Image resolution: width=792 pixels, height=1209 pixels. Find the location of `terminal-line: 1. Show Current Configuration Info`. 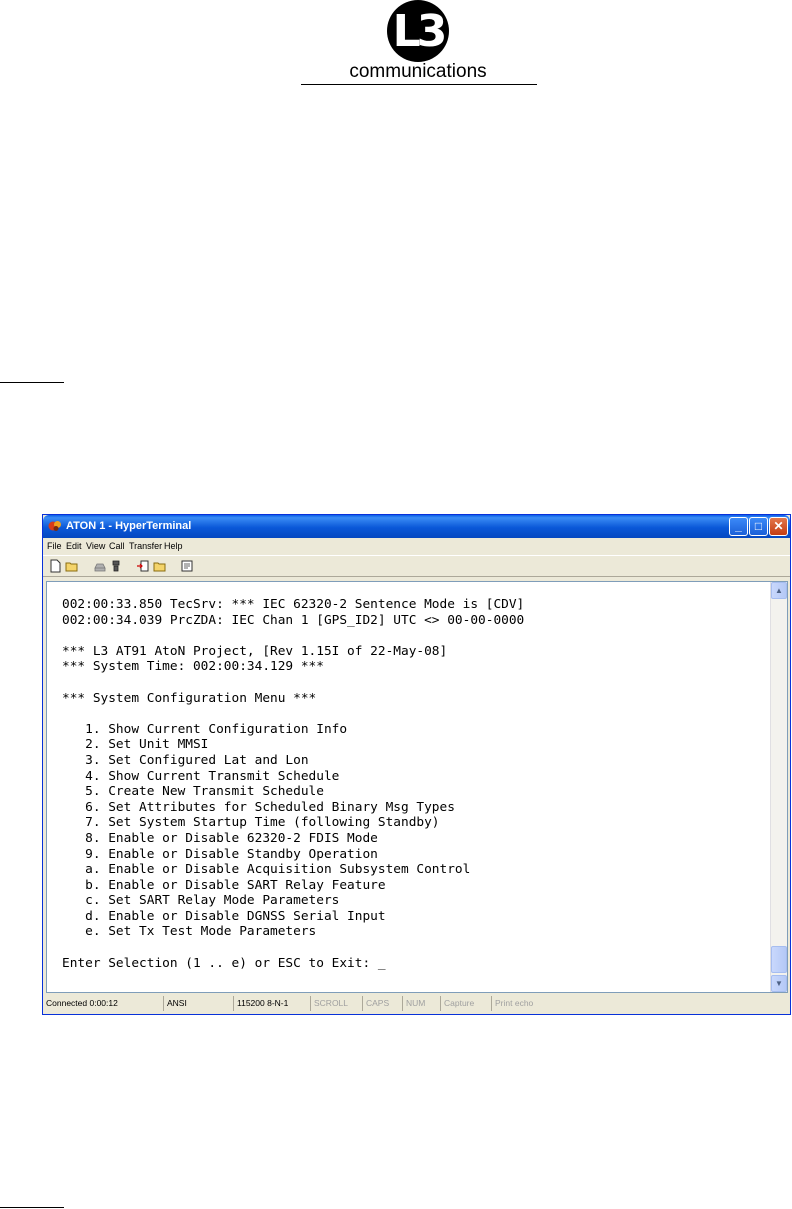

terminal-line: 1. Show Current Configuration Info is located at coordinates (205, 729).